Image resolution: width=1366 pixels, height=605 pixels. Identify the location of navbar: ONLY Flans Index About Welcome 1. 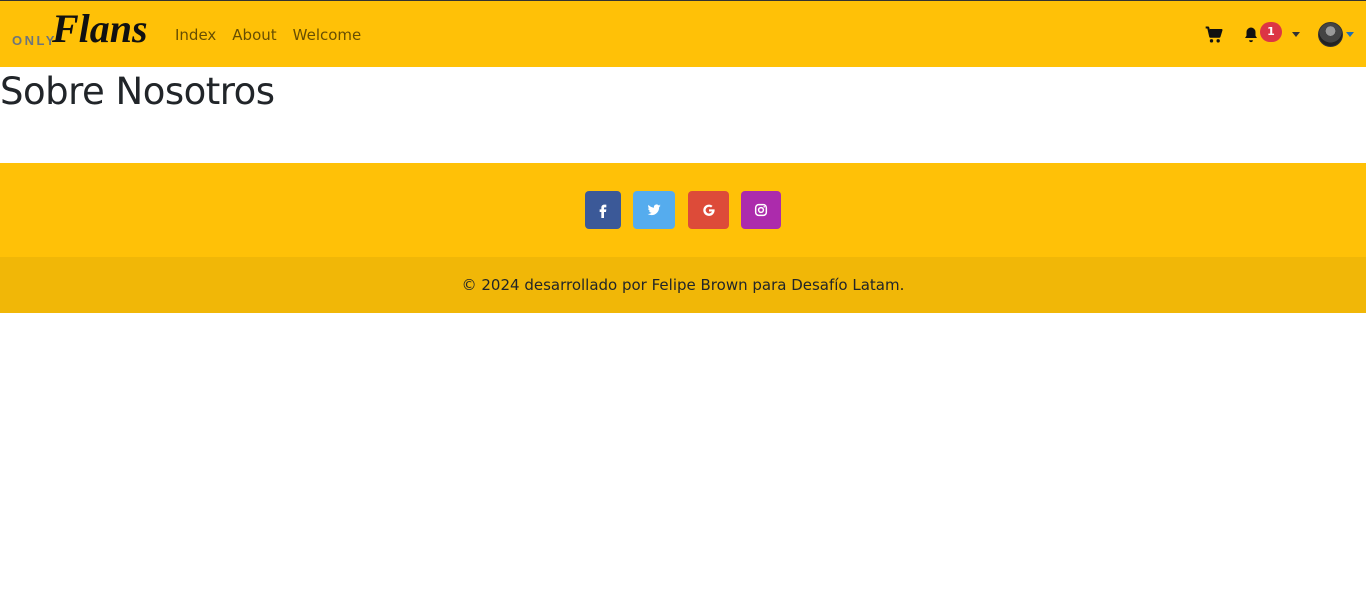
(683, 33).